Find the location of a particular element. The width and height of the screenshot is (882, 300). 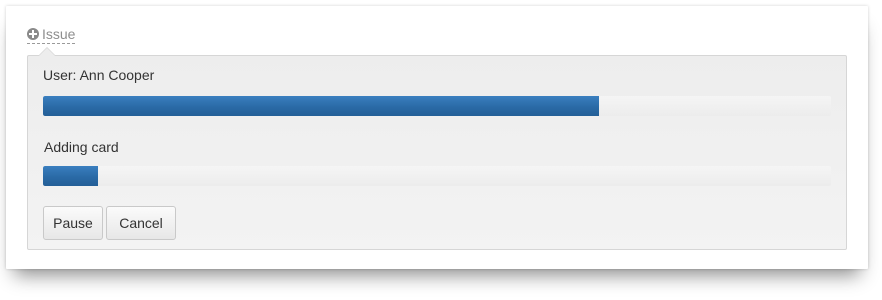

plus-circle-icon is located at coordinates (33, 33).